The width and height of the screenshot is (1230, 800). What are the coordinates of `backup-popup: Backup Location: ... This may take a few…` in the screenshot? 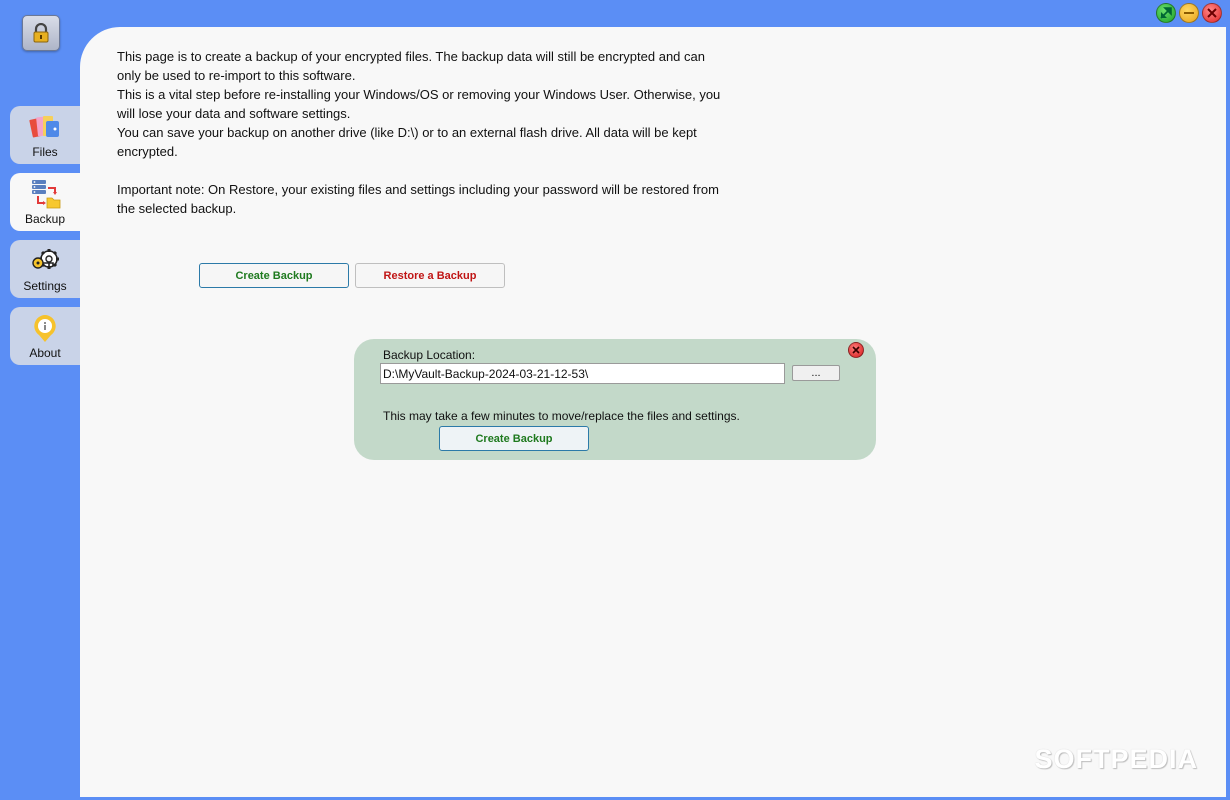 It's located at (615, 399).